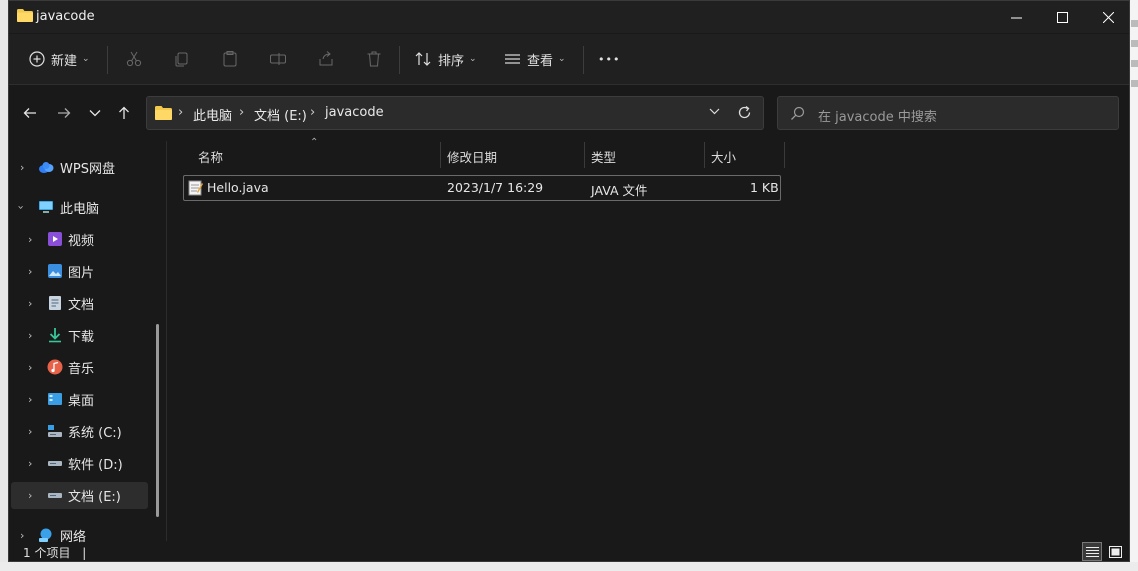  Describe the element at coordinates (79, 399) in the screenshot. I see `nav-item-desktop: › 桌面` at that location.